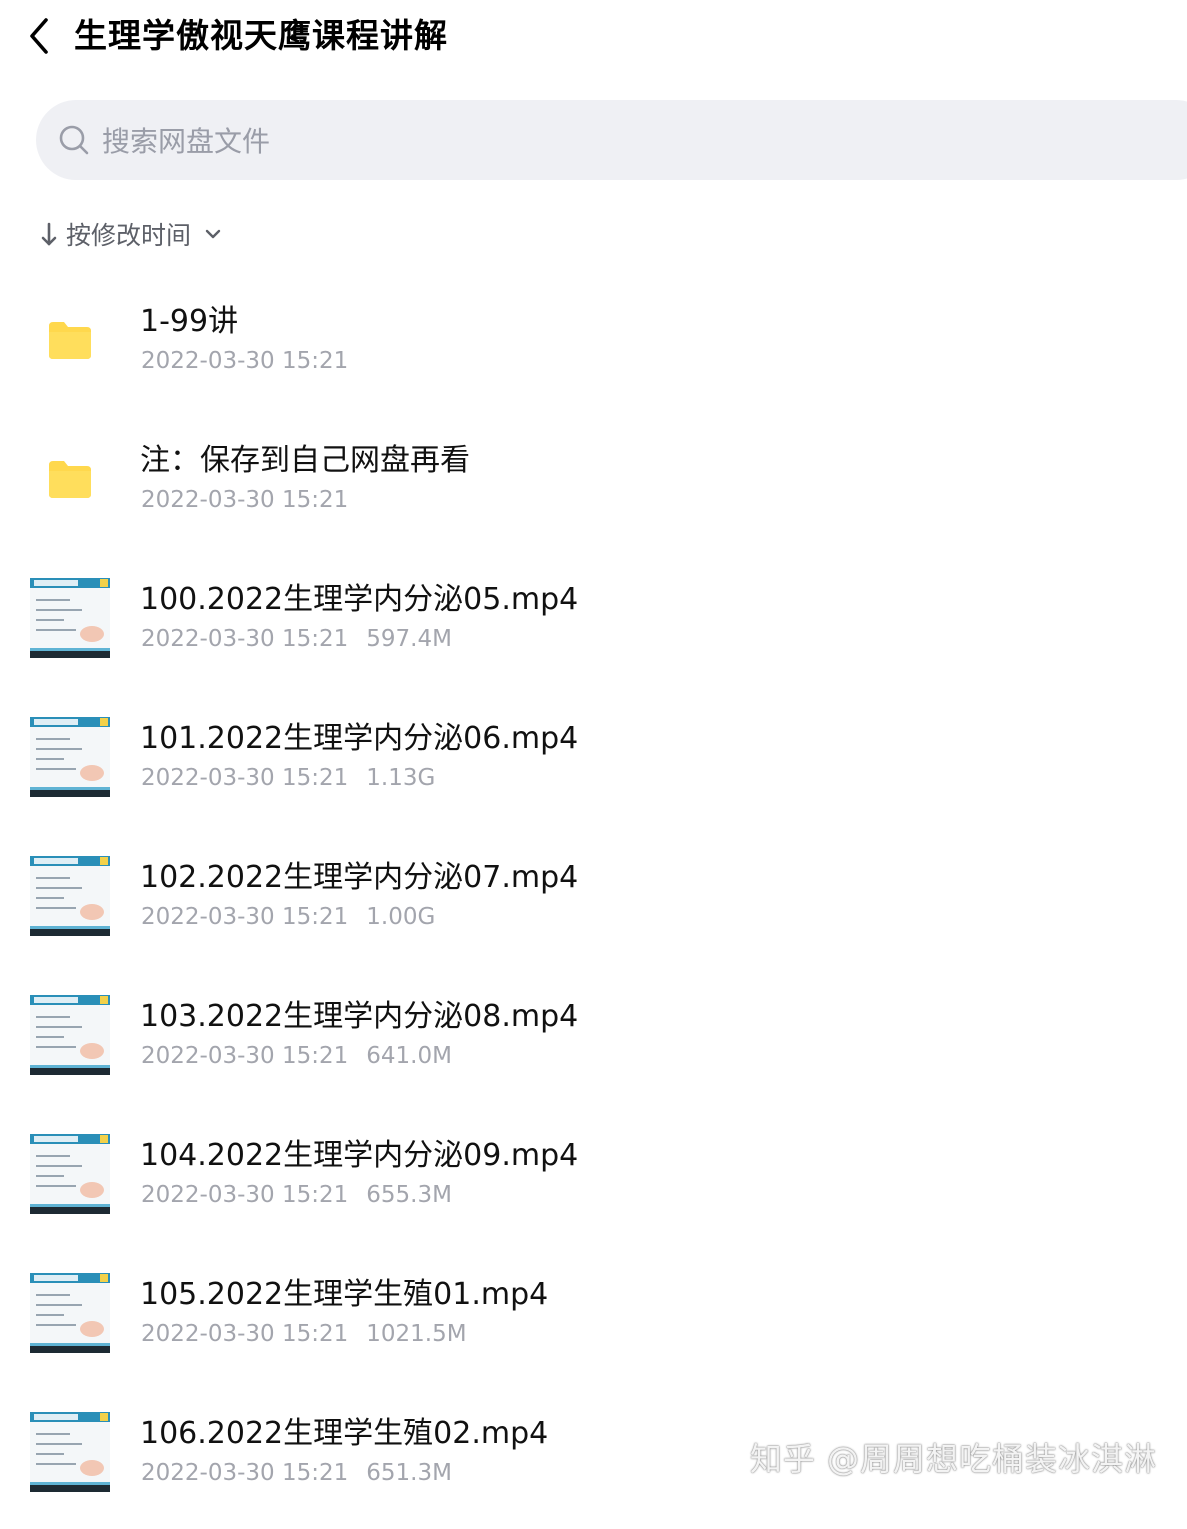 The height and width of the screenshot is (1529, 1187). I want to click on file-name: 104.2022生理学内分泌09.mp4, so click(359, 1155).